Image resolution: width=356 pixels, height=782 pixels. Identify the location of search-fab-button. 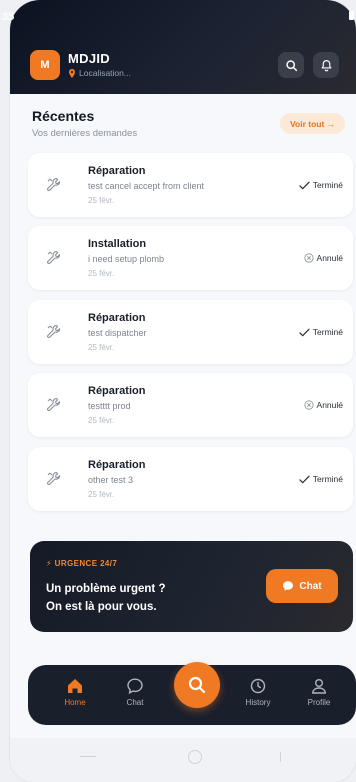
(197, 685).